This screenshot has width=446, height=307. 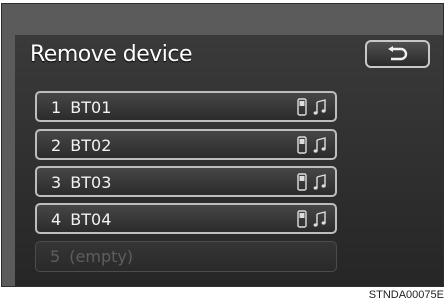 I want to click on device-label: 5 (empty), so click(x=92, y=256).